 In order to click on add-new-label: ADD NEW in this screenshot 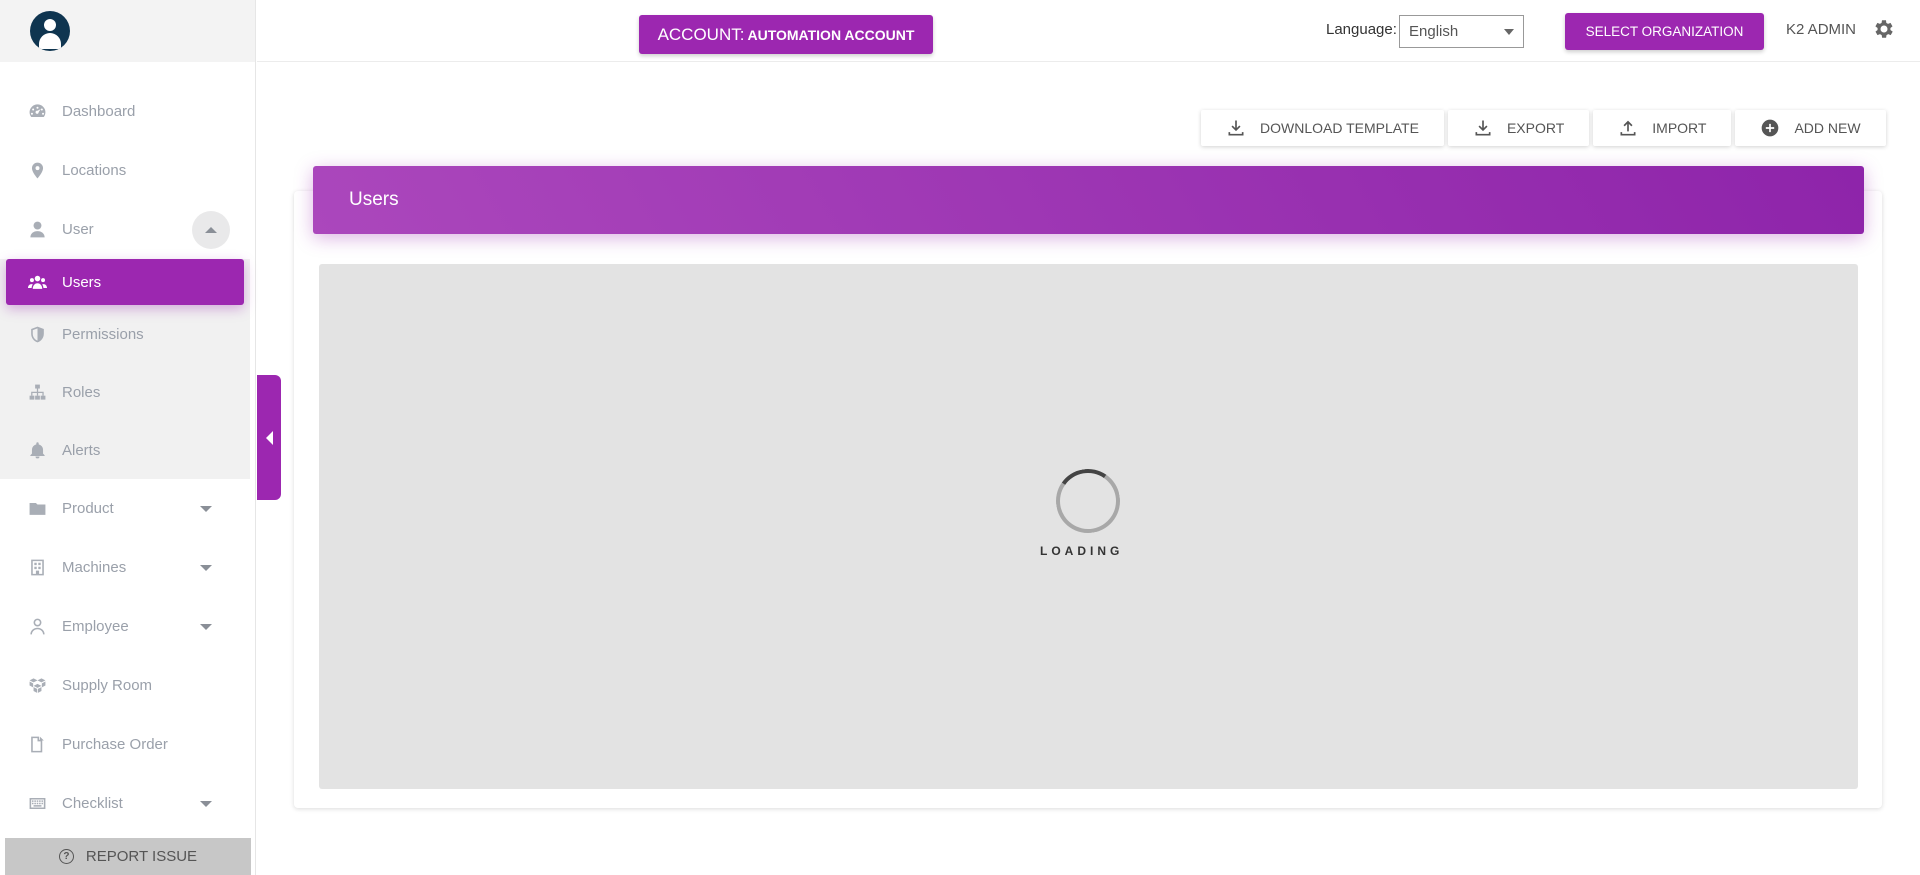, I will do `click(1827, 128)`.